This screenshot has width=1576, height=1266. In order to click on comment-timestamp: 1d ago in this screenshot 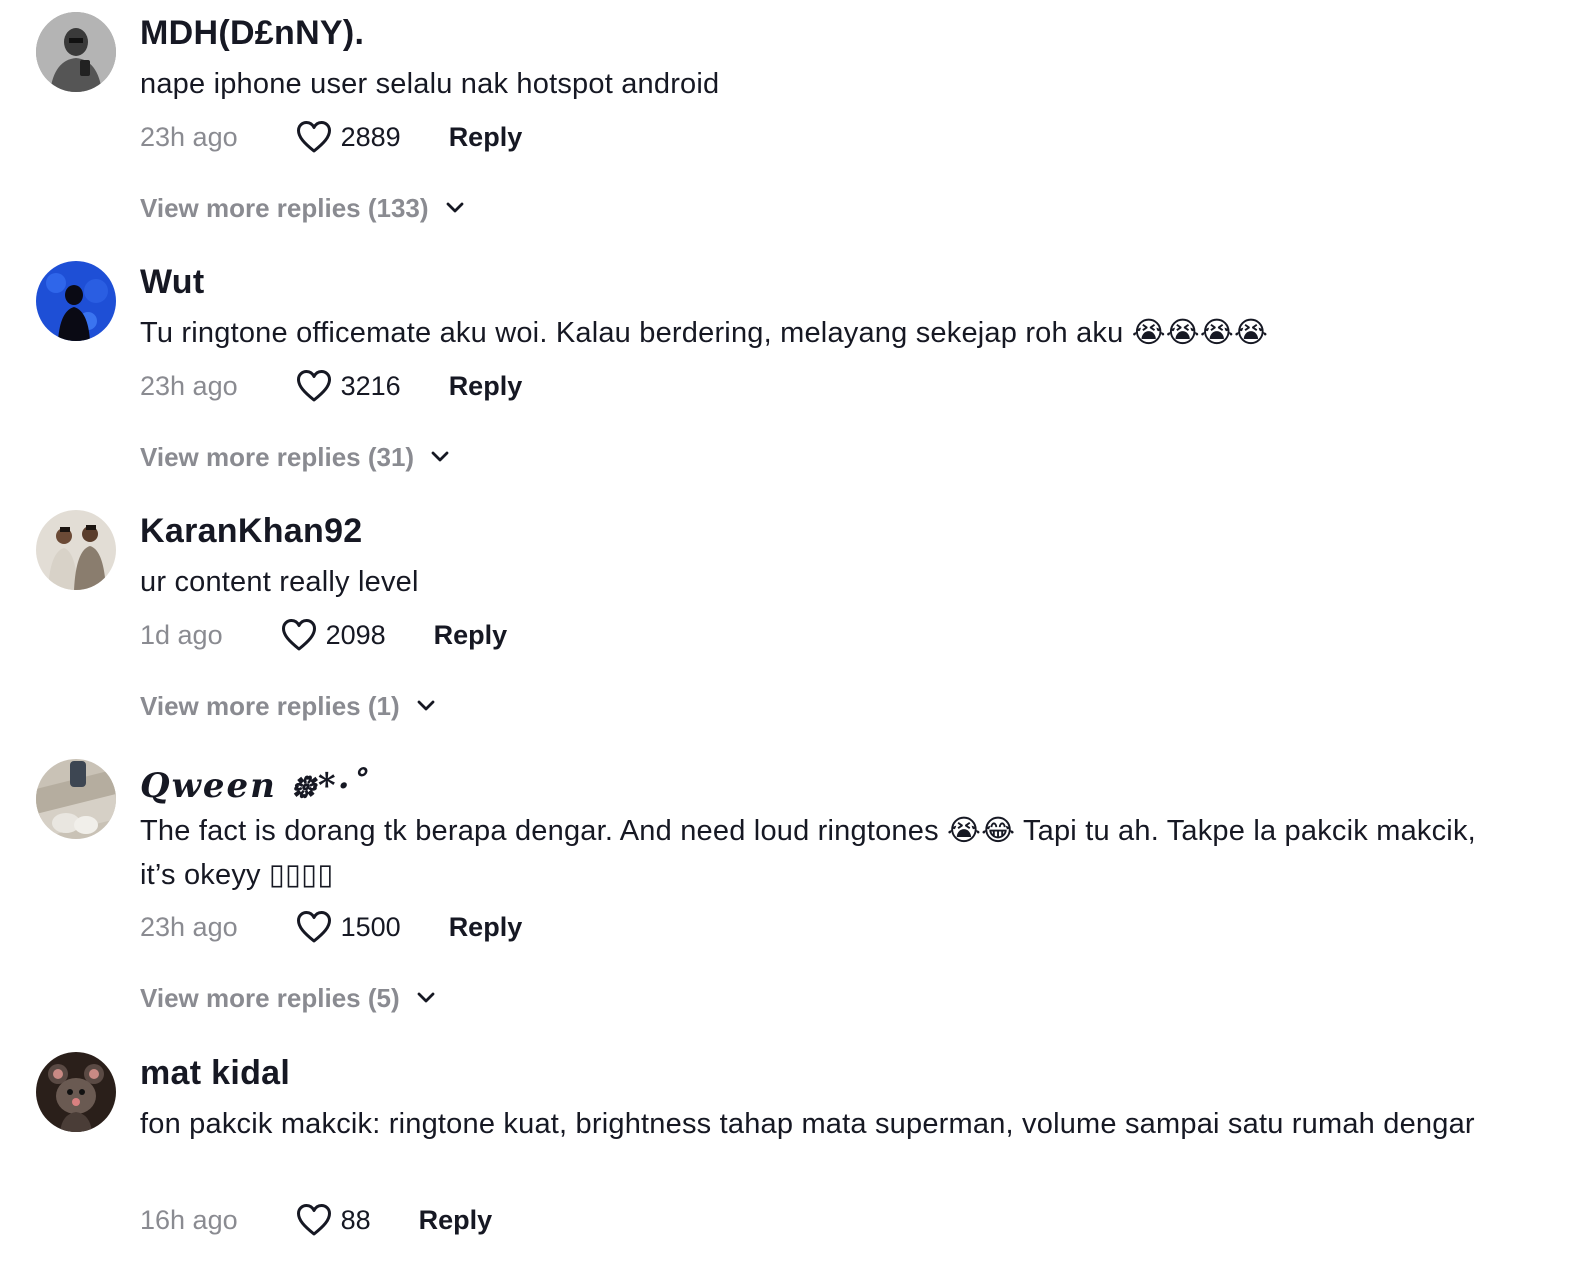, I will do `click(181, 634)`.